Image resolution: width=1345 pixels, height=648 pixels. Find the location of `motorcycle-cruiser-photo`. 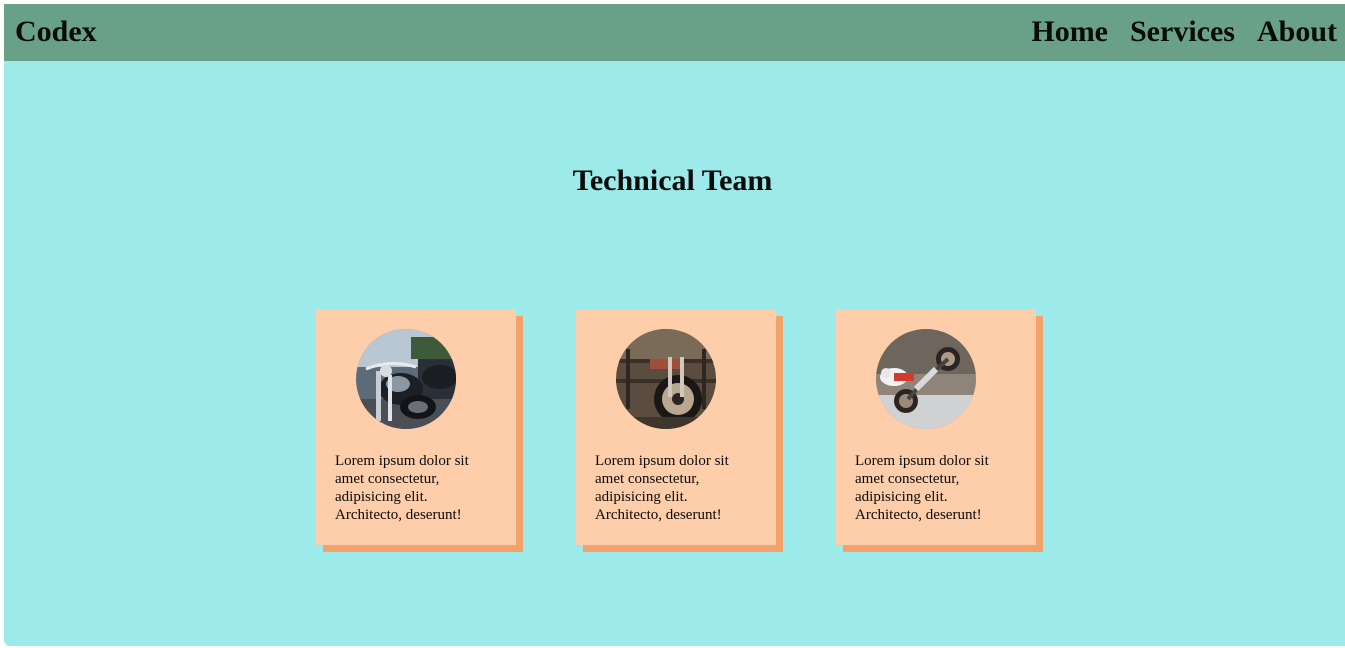

motorcycle-cruiser-photo is located at coordinates (406, 379).